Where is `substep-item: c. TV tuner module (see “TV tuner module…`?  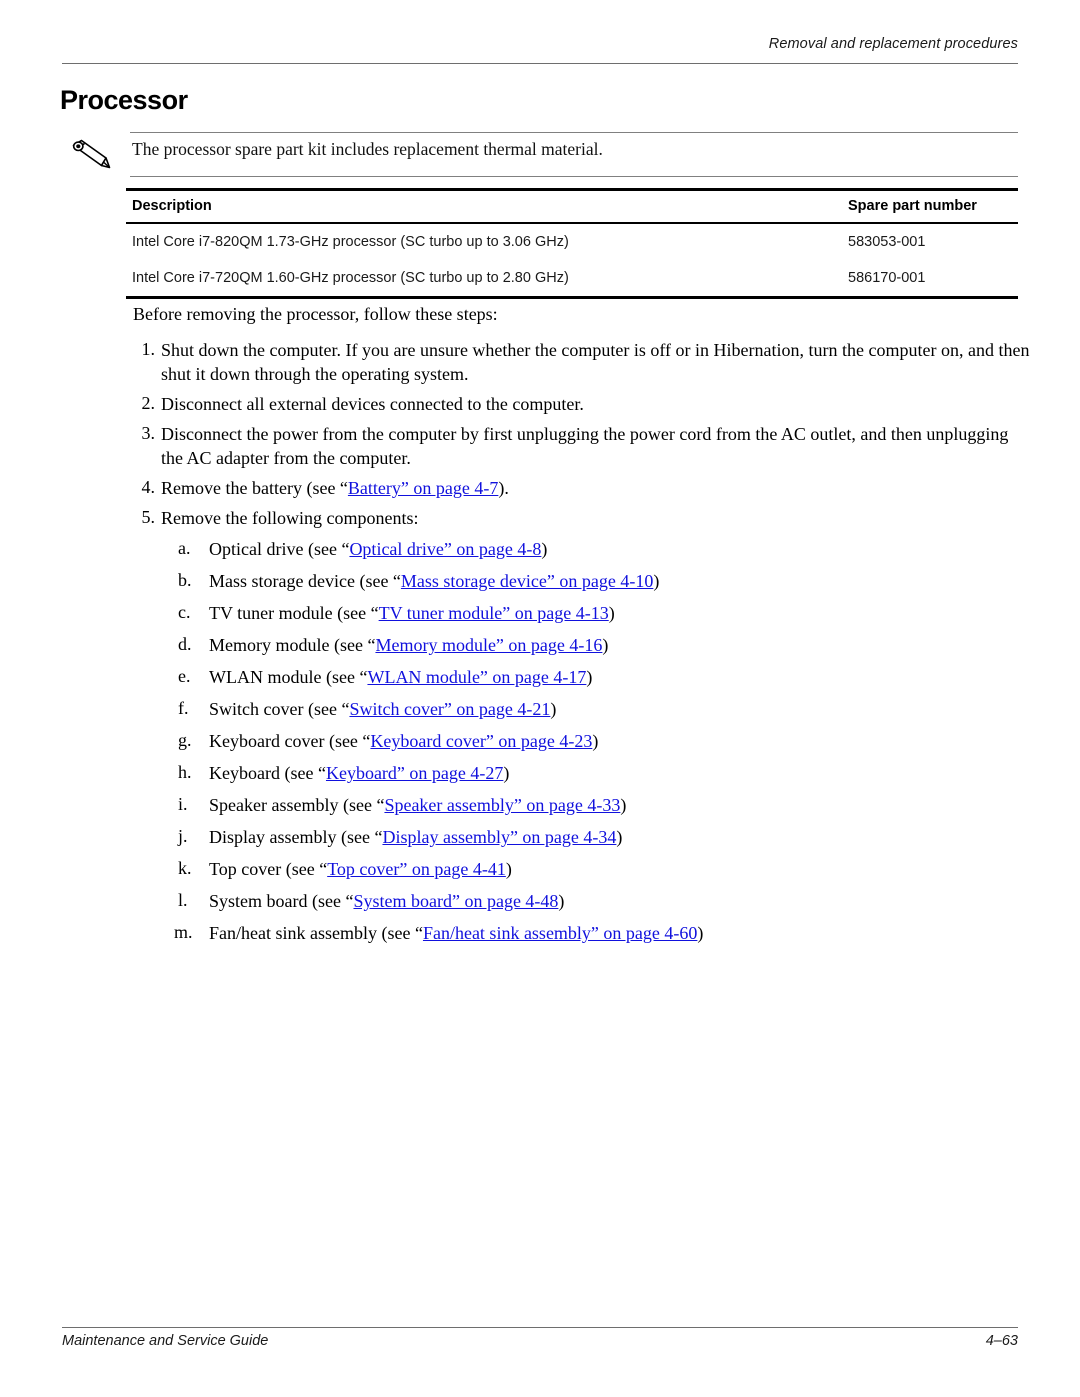
substep-item: c. TV tuner module (see “TV tuner module… is located at coordinates (597, 613).